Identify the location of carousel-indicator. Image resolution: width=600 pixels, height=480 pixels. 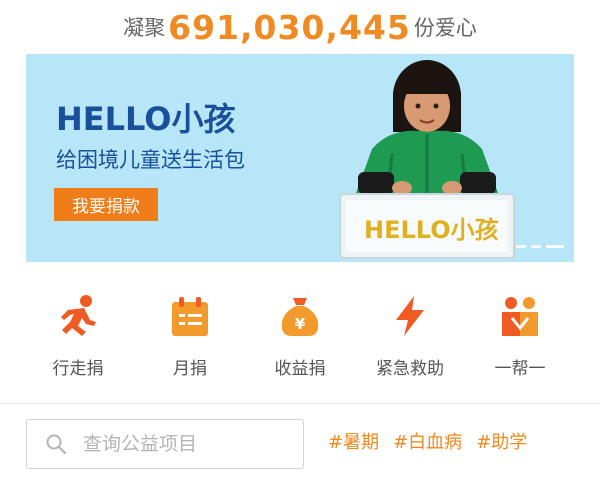
(540, 246).